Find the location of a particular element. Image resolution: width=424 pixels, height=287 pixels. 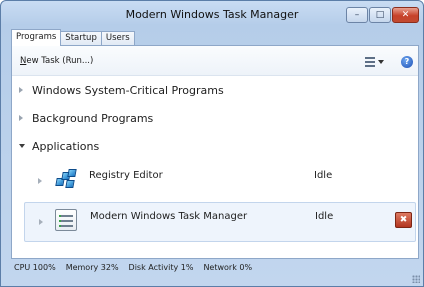

group-label: Background Programs is located at coordinates (93, 118).